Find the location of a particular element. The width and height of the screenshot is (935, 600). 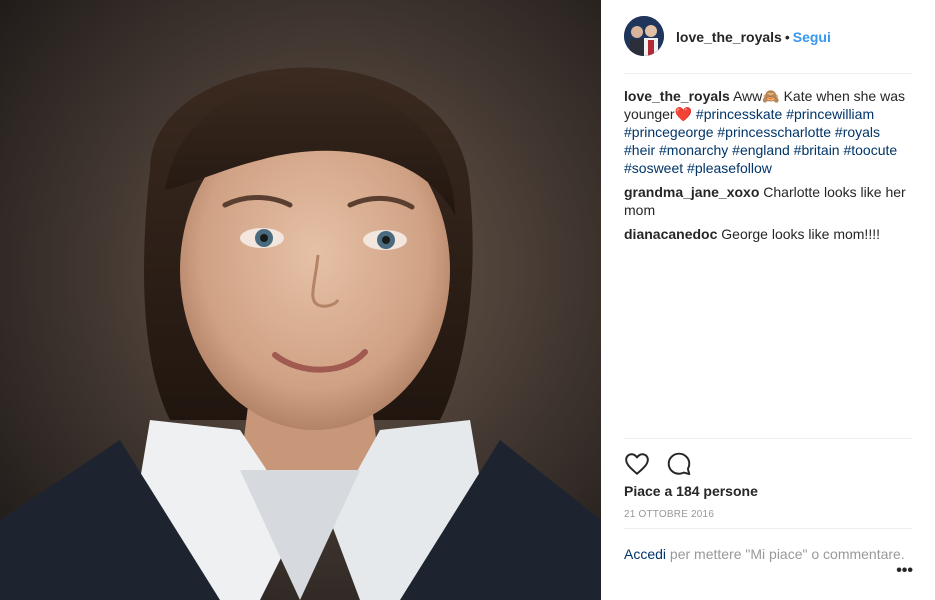

more-options-button: ••• is located at coordinates (904, 571).